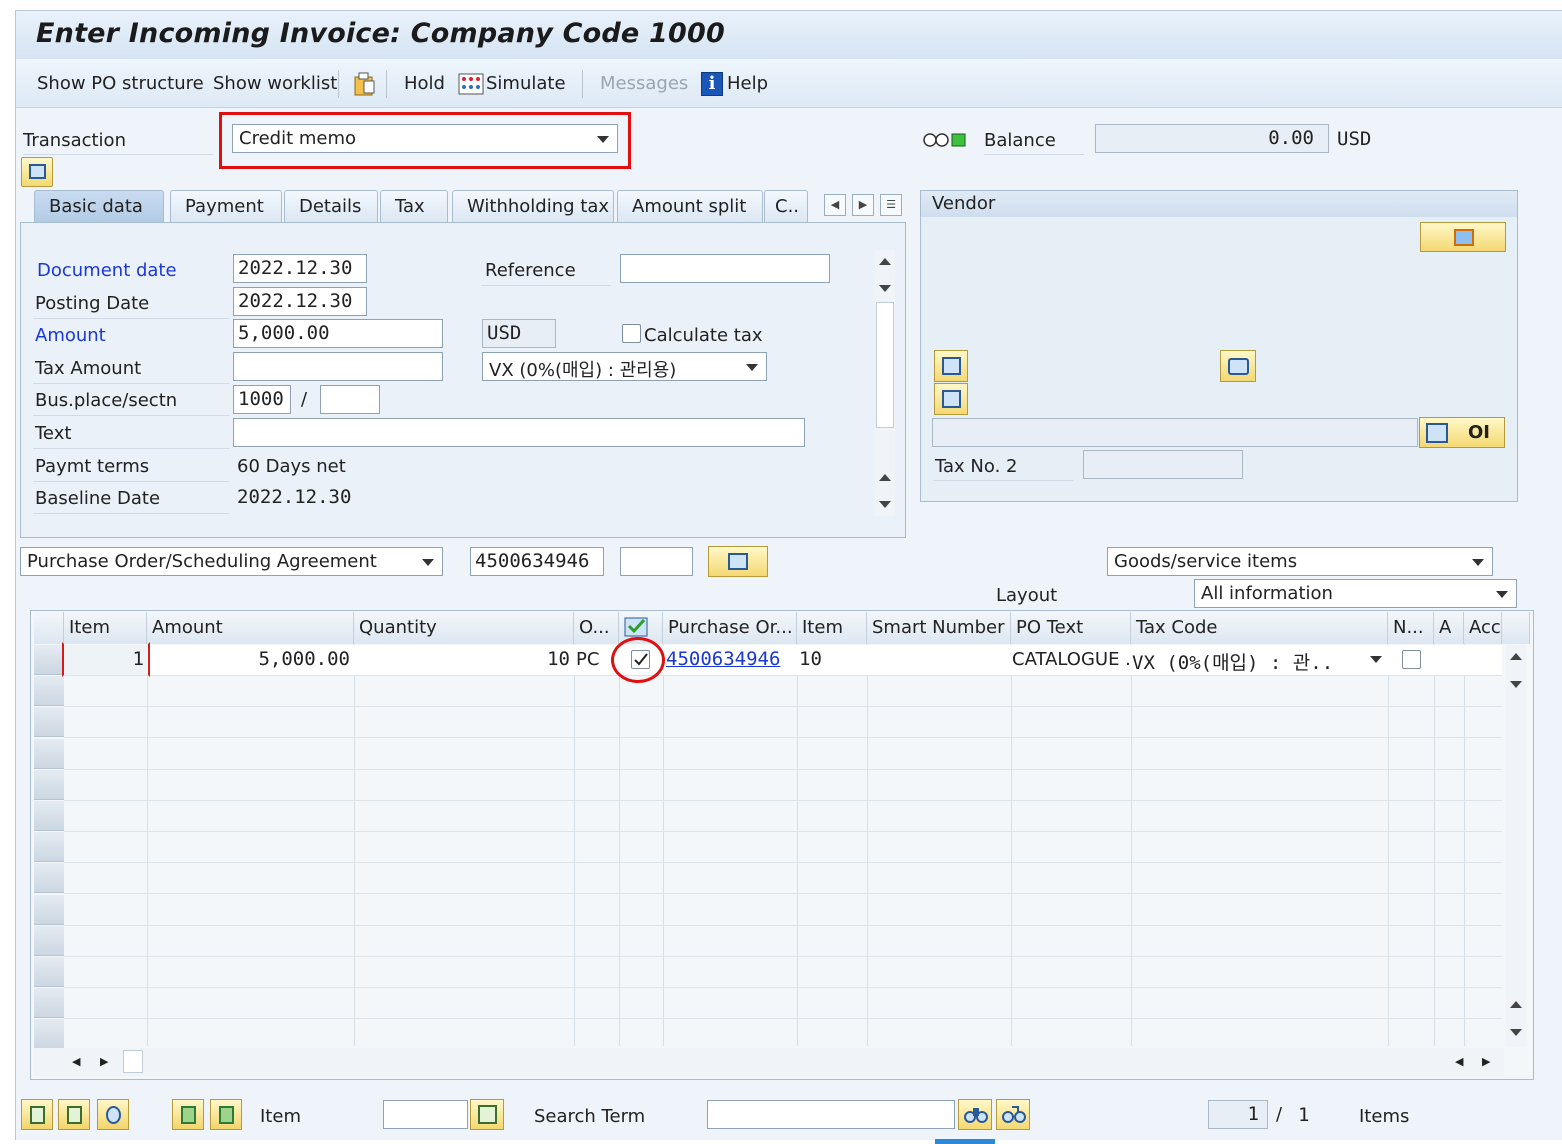  I want to click on h-scroll-thumb, so click(133, 1061).